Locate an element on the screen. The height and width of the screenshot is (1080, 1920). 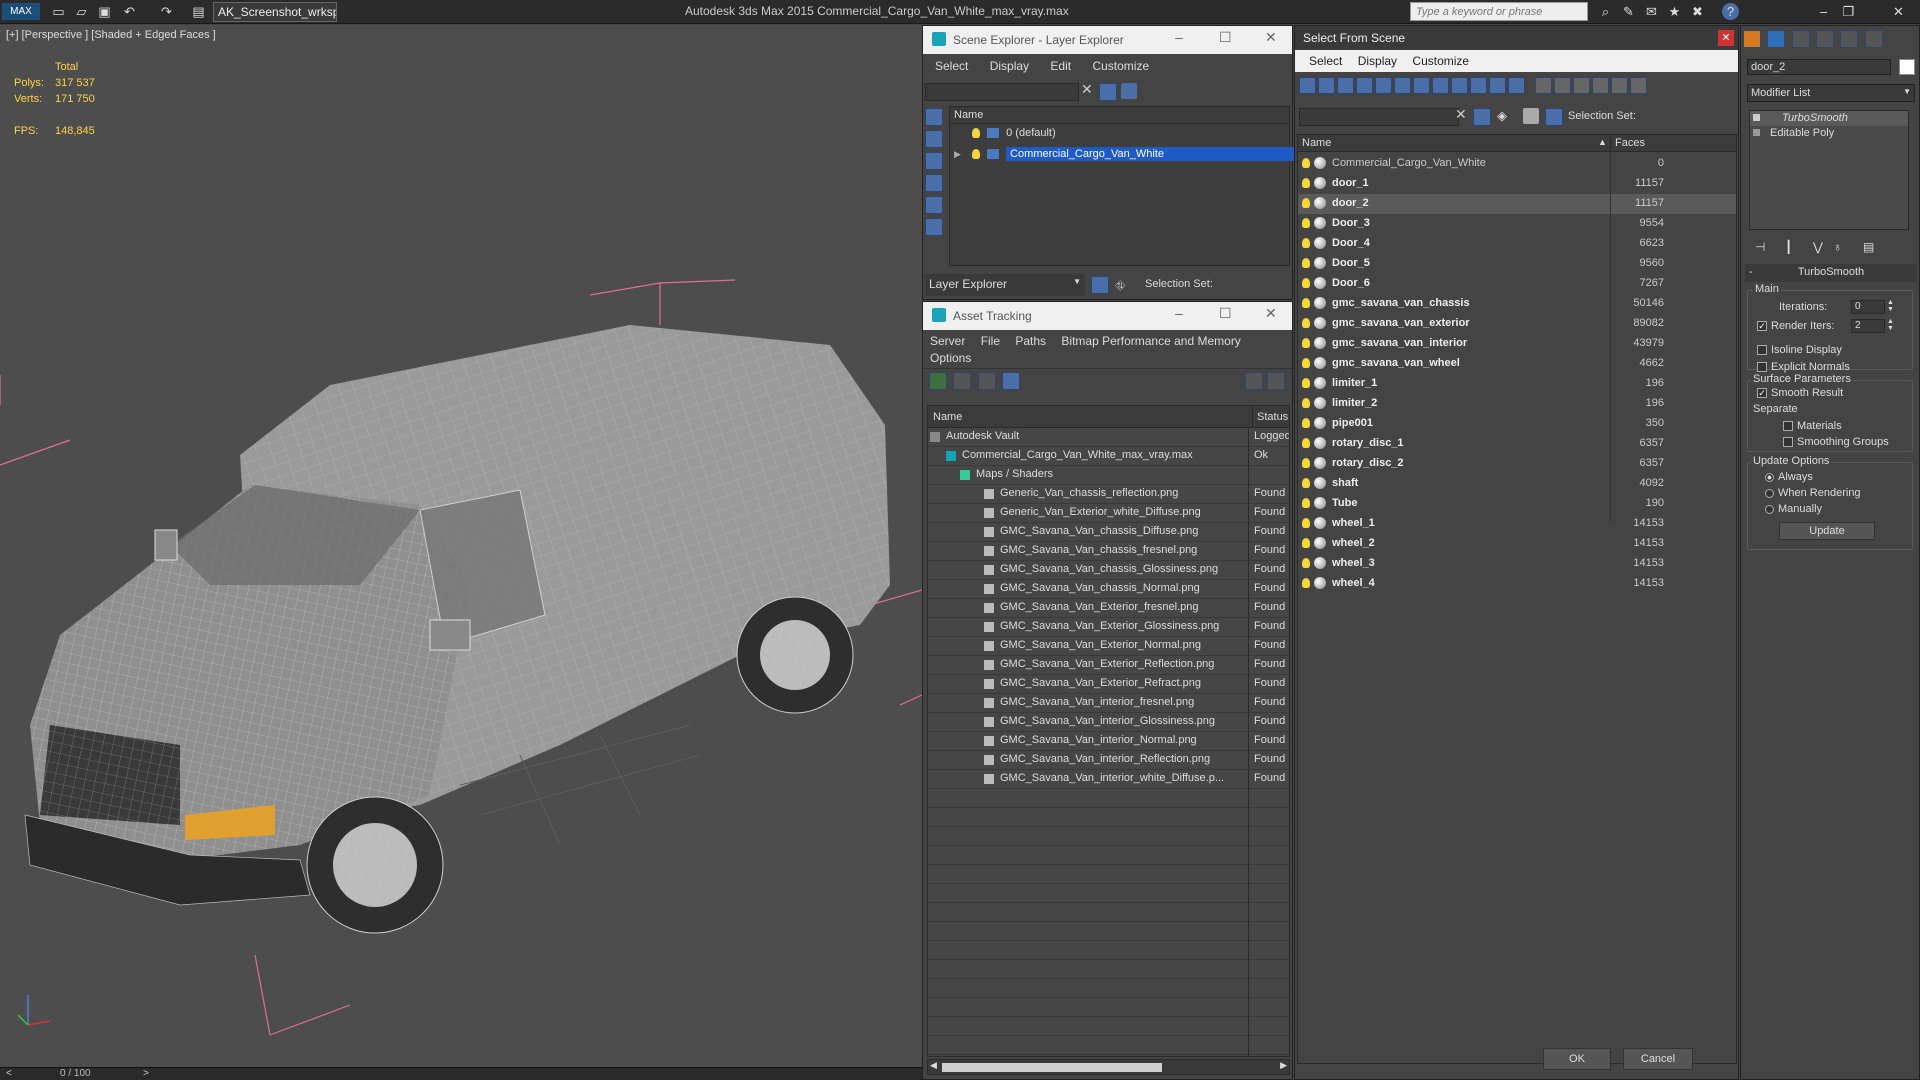
materials-checkbox: Materials is located at coordinates (1812, 426).